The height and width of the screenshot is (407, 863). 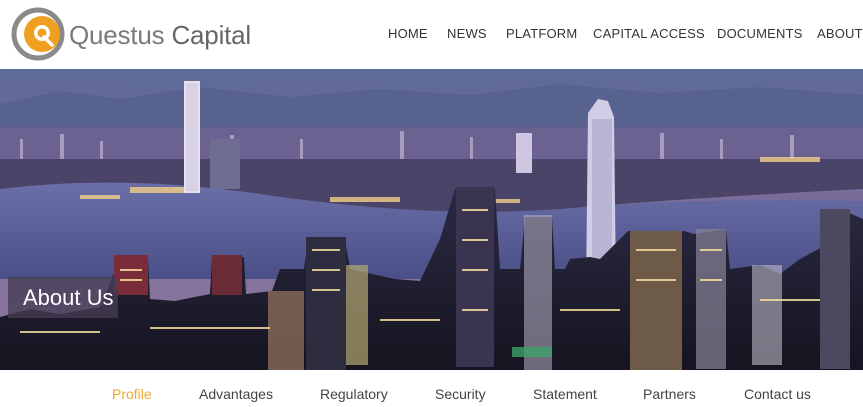 What do you see at coordinates (132, 394) in the screenshot?
I see `subnav-profile: Profile` at bounding box center [132, 394].